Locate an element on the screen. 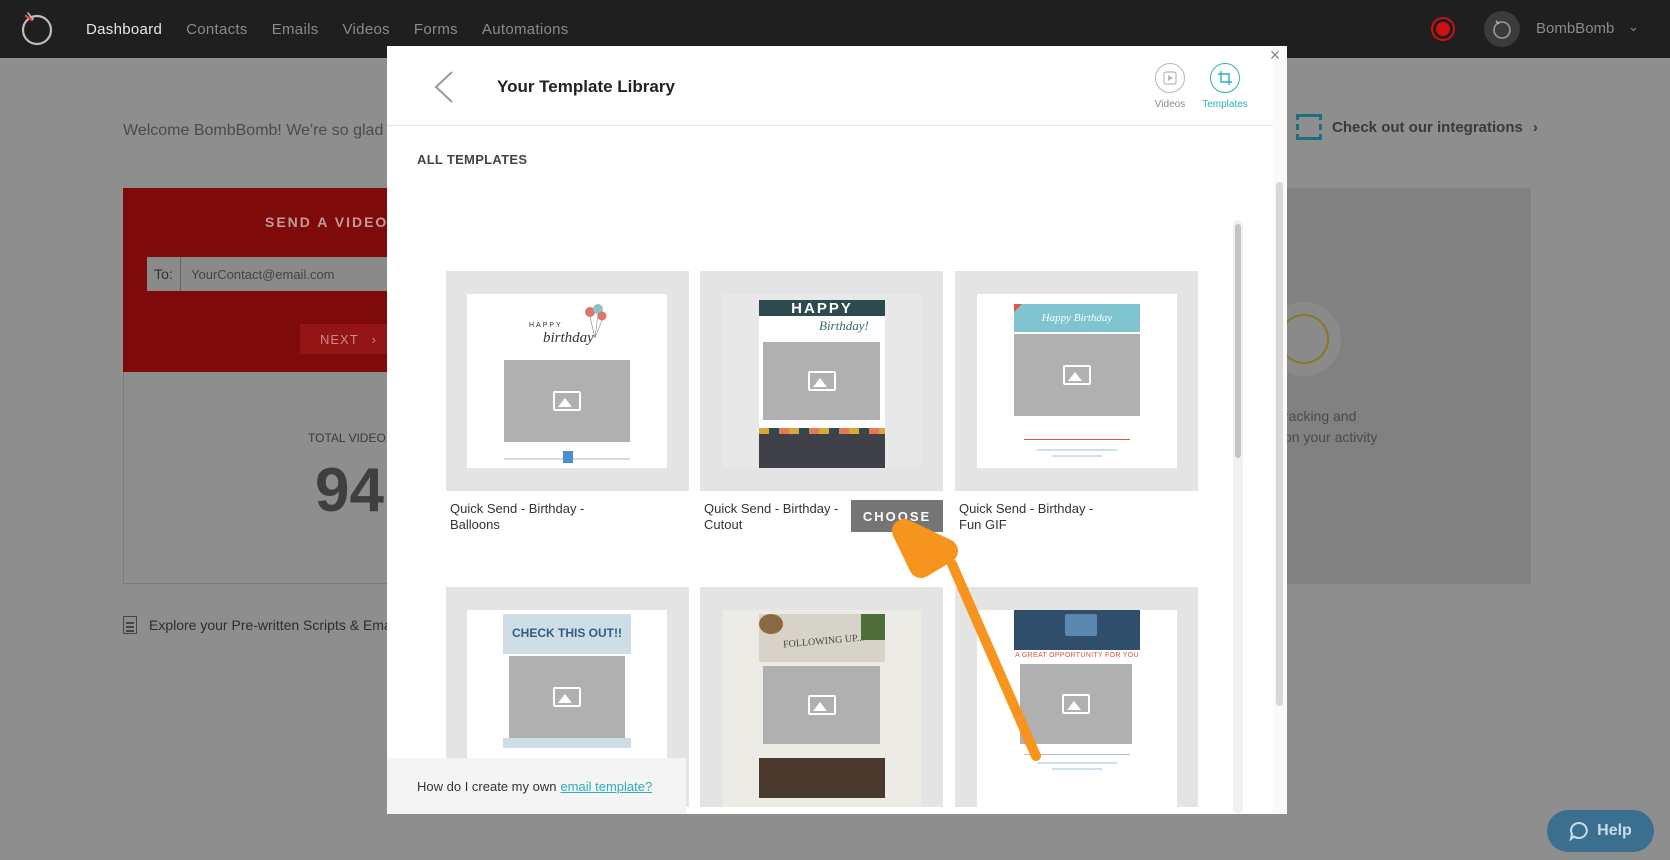 The width and height of the screenshot is (1670, 860). next-button: NEXT › is located at coordinates (346, 339).